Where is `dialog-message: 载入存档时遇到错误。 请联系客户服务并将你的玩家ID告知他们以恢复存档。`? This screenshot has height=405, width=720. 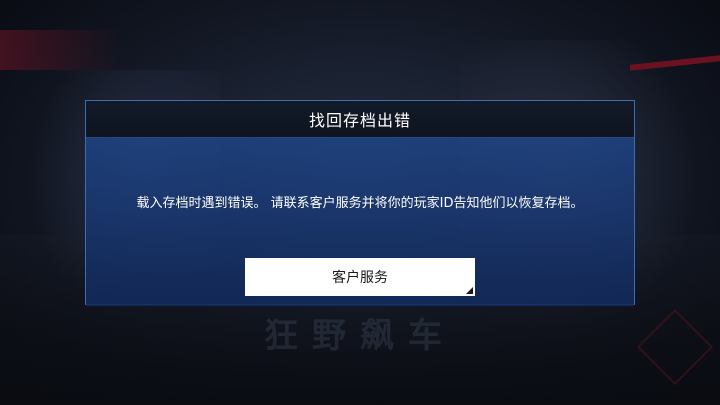
dialog-message: 载入存档时遇到错误。 请联系客户服务并将你的玩家ID告知他们以恢复存档。 is located at coordinates (360, 203).